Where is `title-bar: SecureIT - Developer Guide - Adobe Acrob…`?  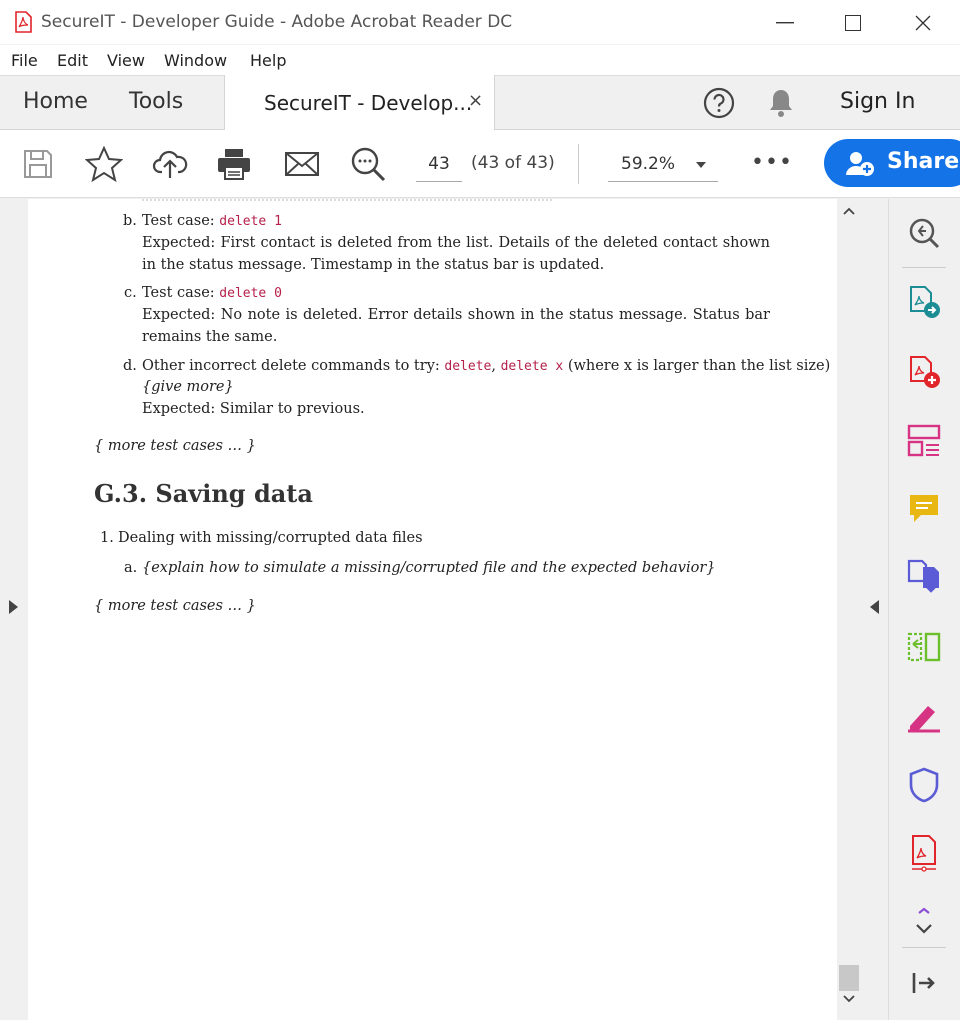
title-bar: SecureIT - Developer Guide - Adobe Acrob… is located at coordinates (480, 22).